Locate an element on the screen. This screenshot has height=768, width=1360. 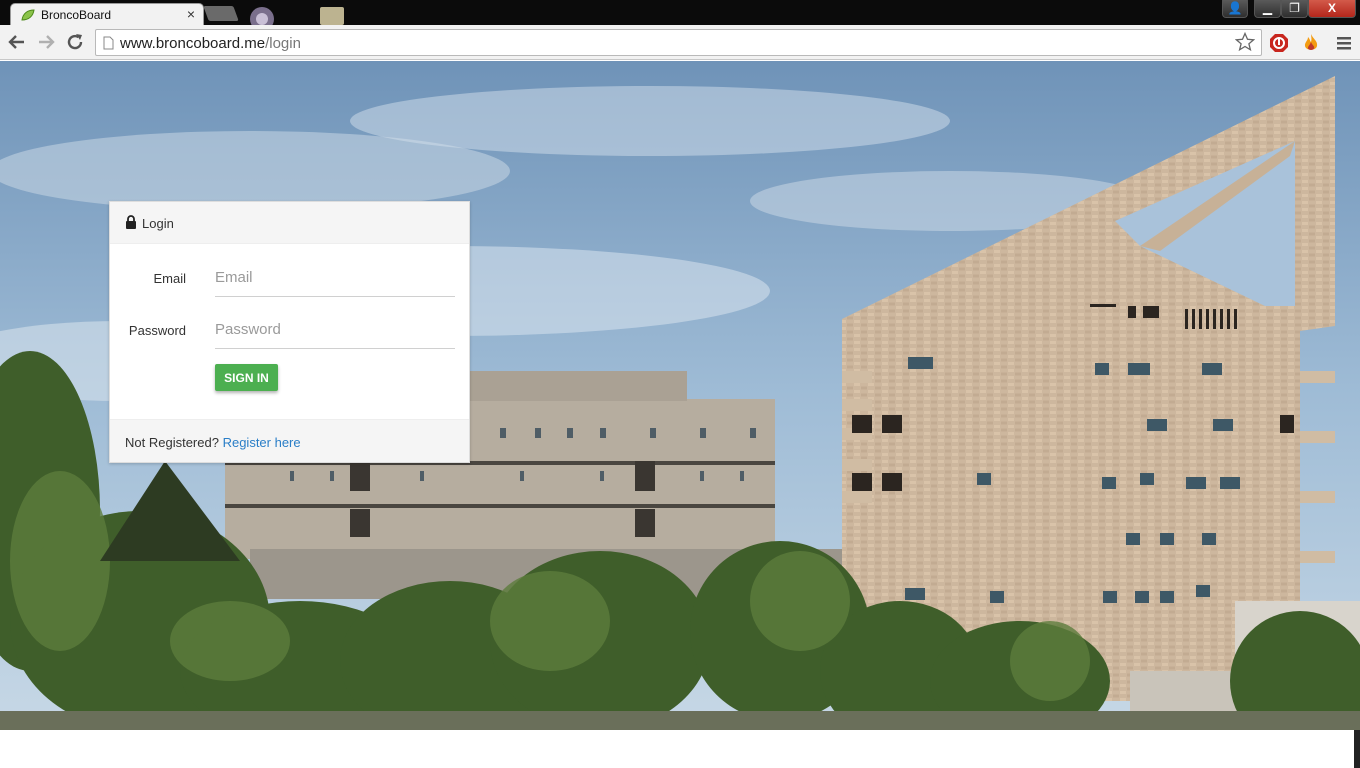
bookmark-star-icon is located at coordinates (1245, 42).